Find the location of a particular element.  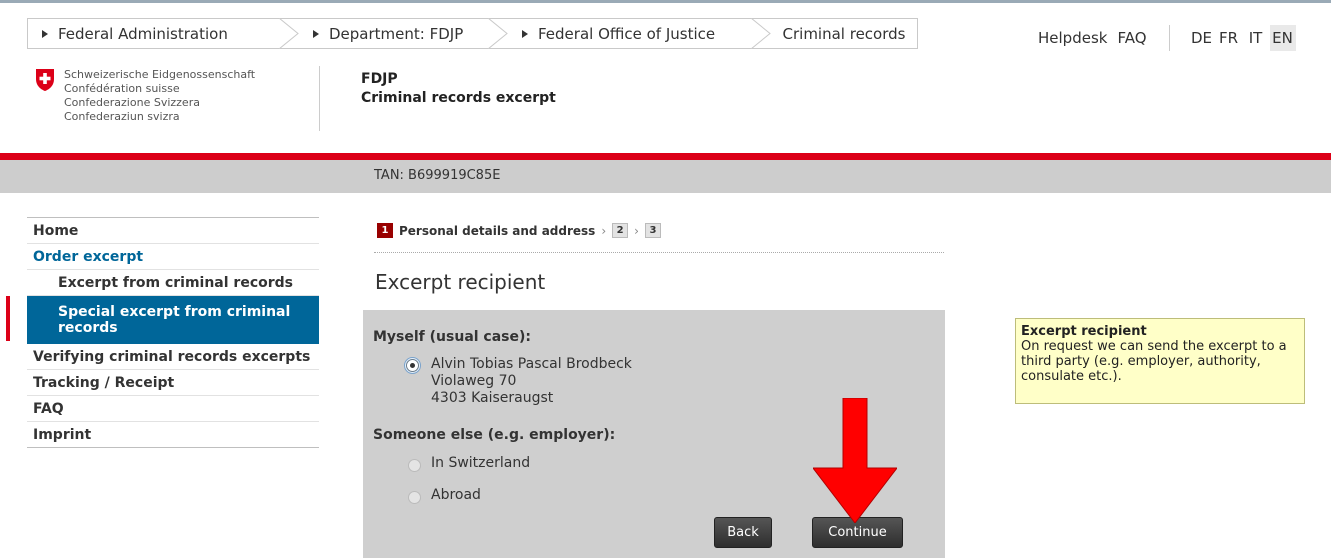

steps-divider is located at coordinates (659, 252).